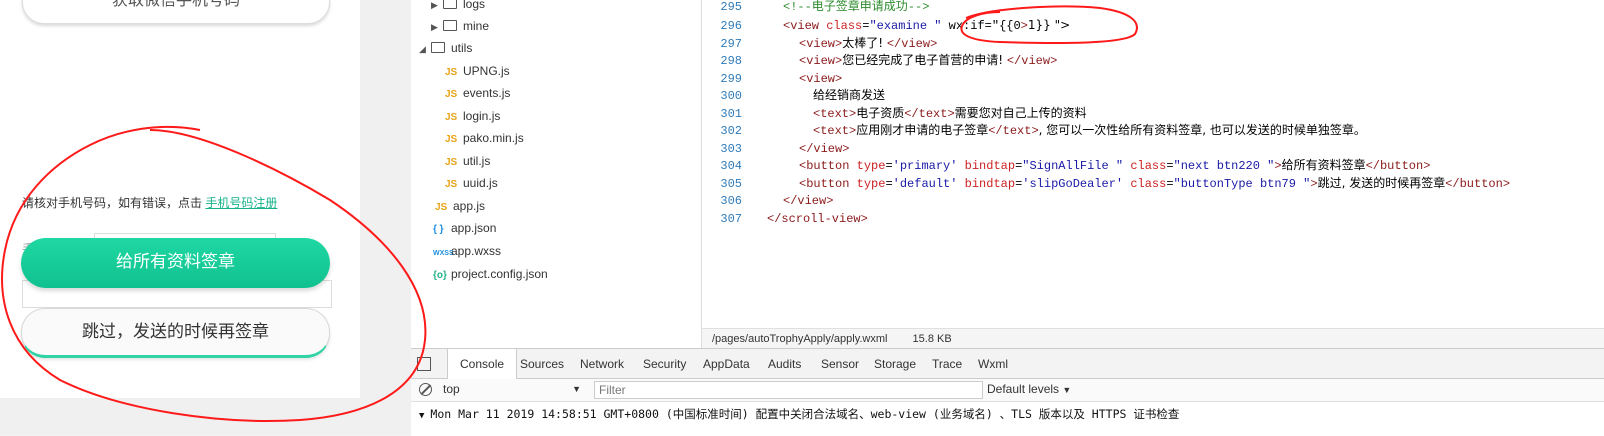  I want to click on clear-console-icon, so click(425, 389).